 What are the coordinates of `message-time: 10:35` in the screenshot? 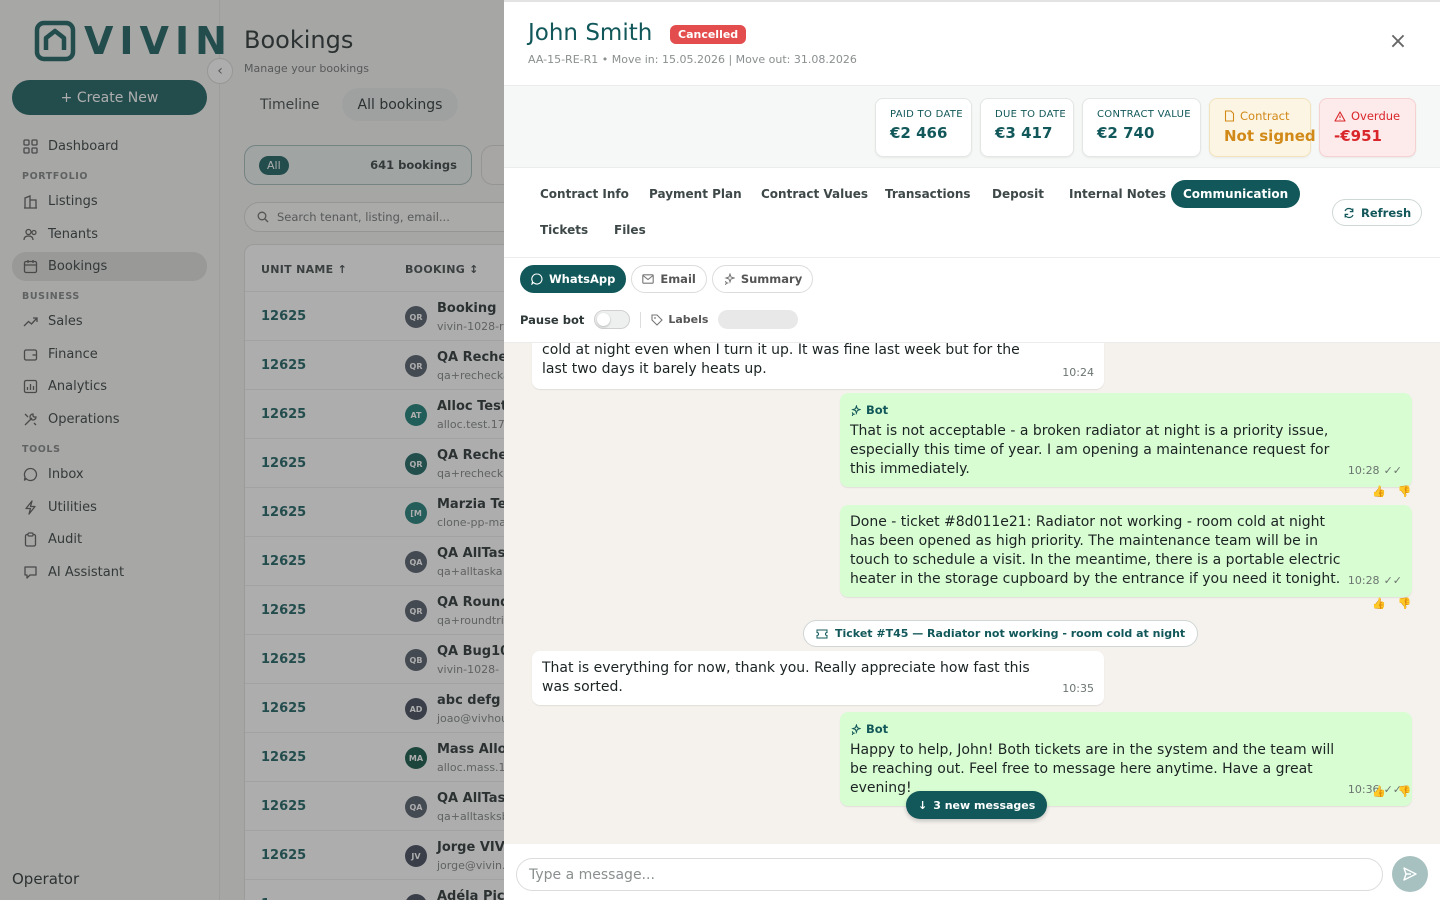 It's located at (1078, 688).